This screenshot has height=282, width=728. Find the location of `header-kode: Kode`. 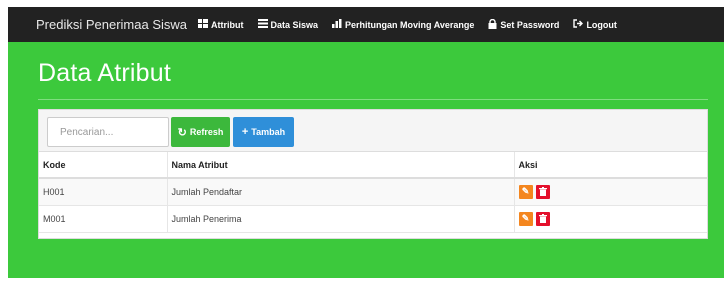

header-kode: Kode is located at coordinates (103, 165).